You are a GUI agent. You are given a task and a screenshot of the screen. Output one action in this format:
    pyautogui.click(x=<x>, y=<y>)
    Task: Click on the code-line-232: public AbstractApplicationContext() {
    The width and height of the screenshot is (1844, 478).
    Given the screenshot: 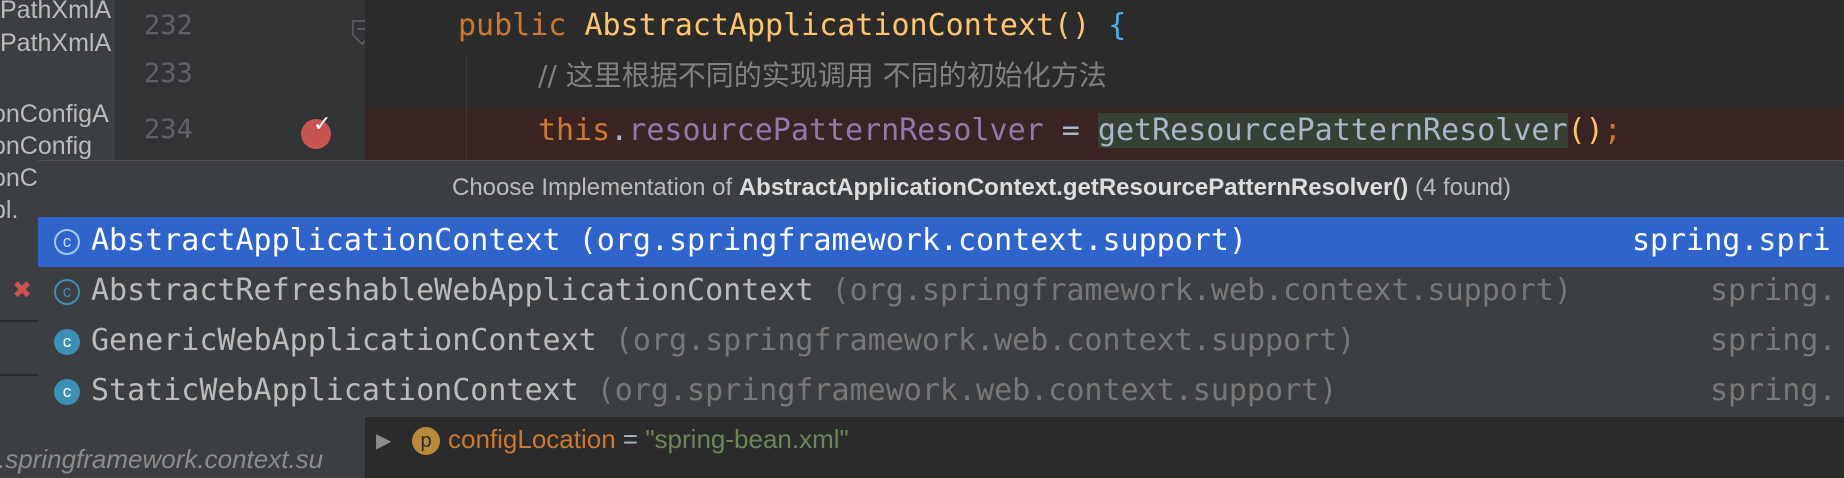 What is the action you would take?
    pyautogui.click(x=792, y=25)
    